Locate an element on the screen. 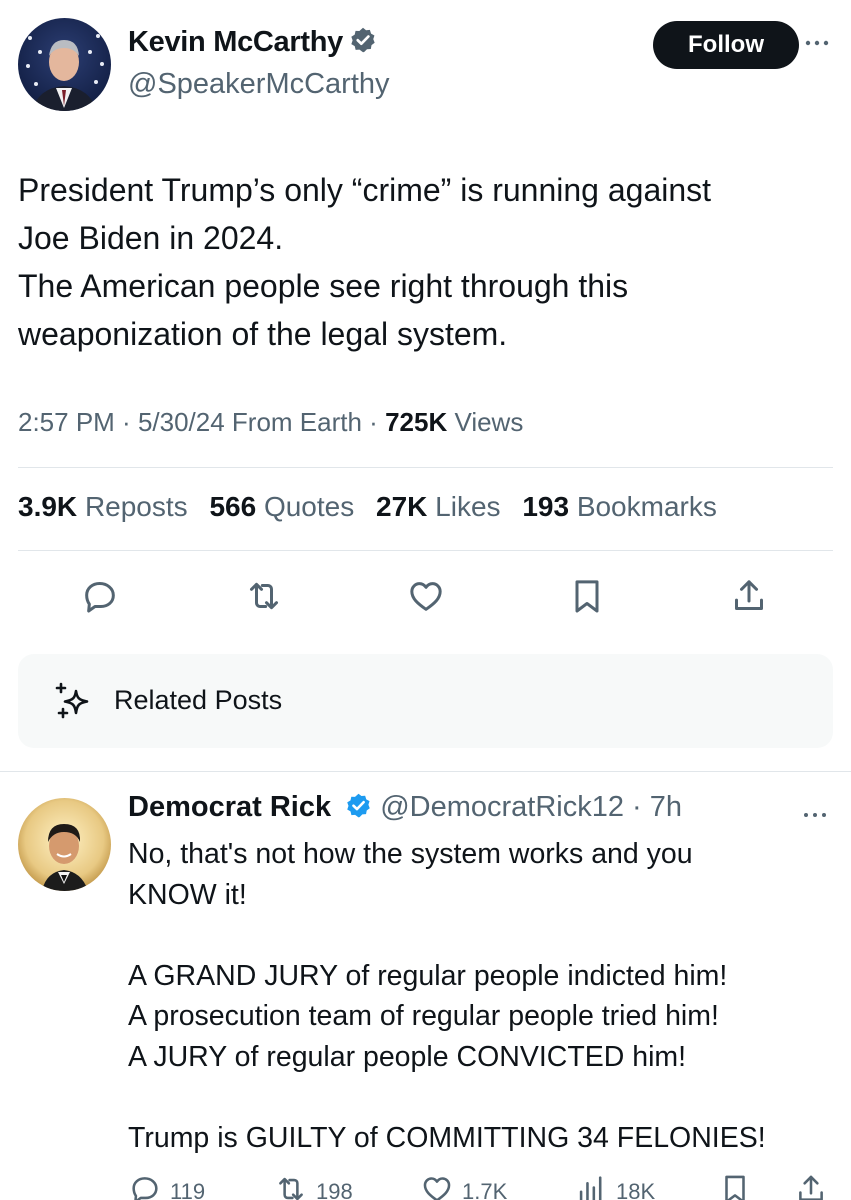 The height and width of the screenshot is (1200, 851). views-count: 18K is located at coordinates (636, 1189).